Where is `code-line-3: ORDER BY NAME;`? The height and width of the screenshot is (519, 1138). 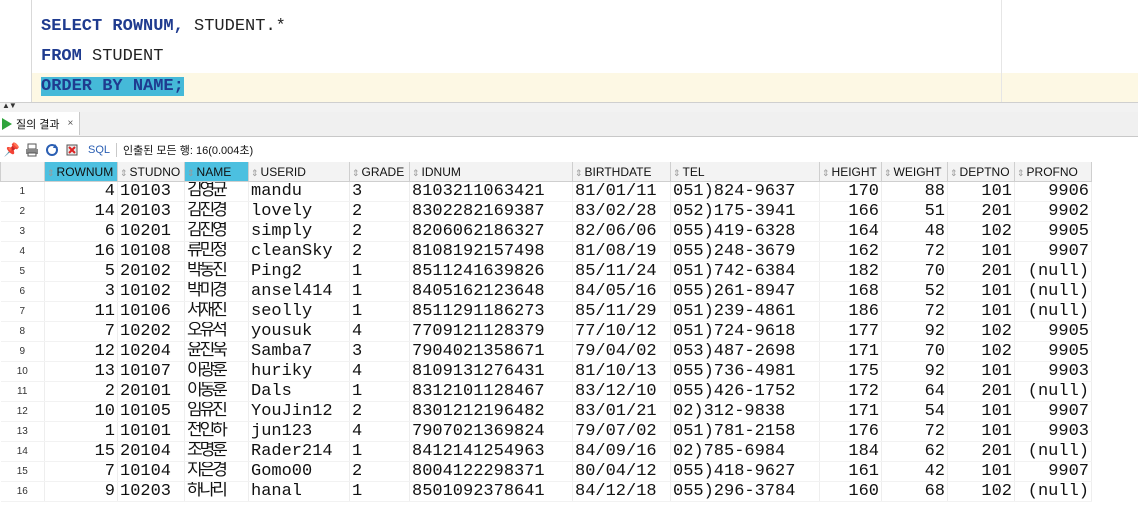
code-line-3: ORDER BY NAME; is located at coordinates (112, 87).